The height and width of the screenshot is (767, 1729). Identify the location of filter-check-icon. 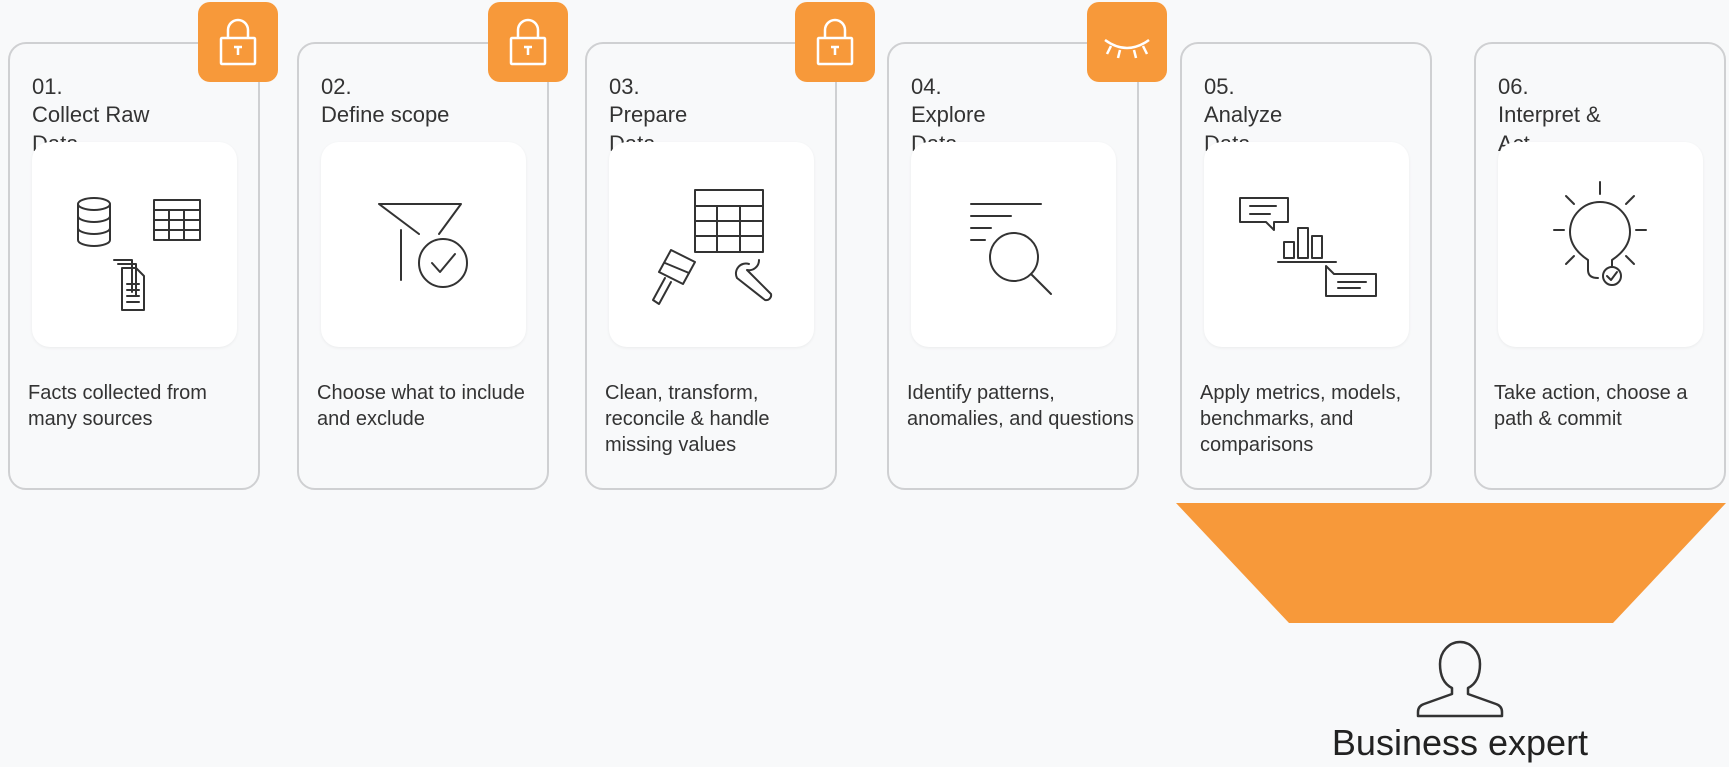
(423, 245).